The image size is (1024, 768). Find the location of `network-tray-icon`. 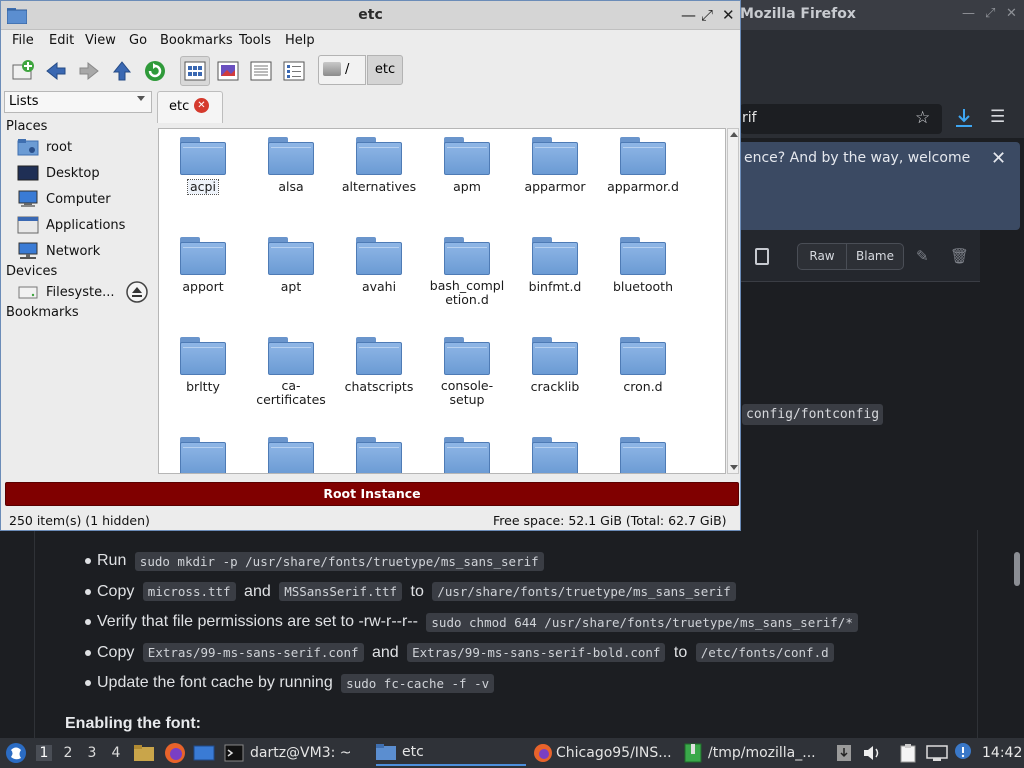

network-tray-icon is located at coordinates (937, 753).